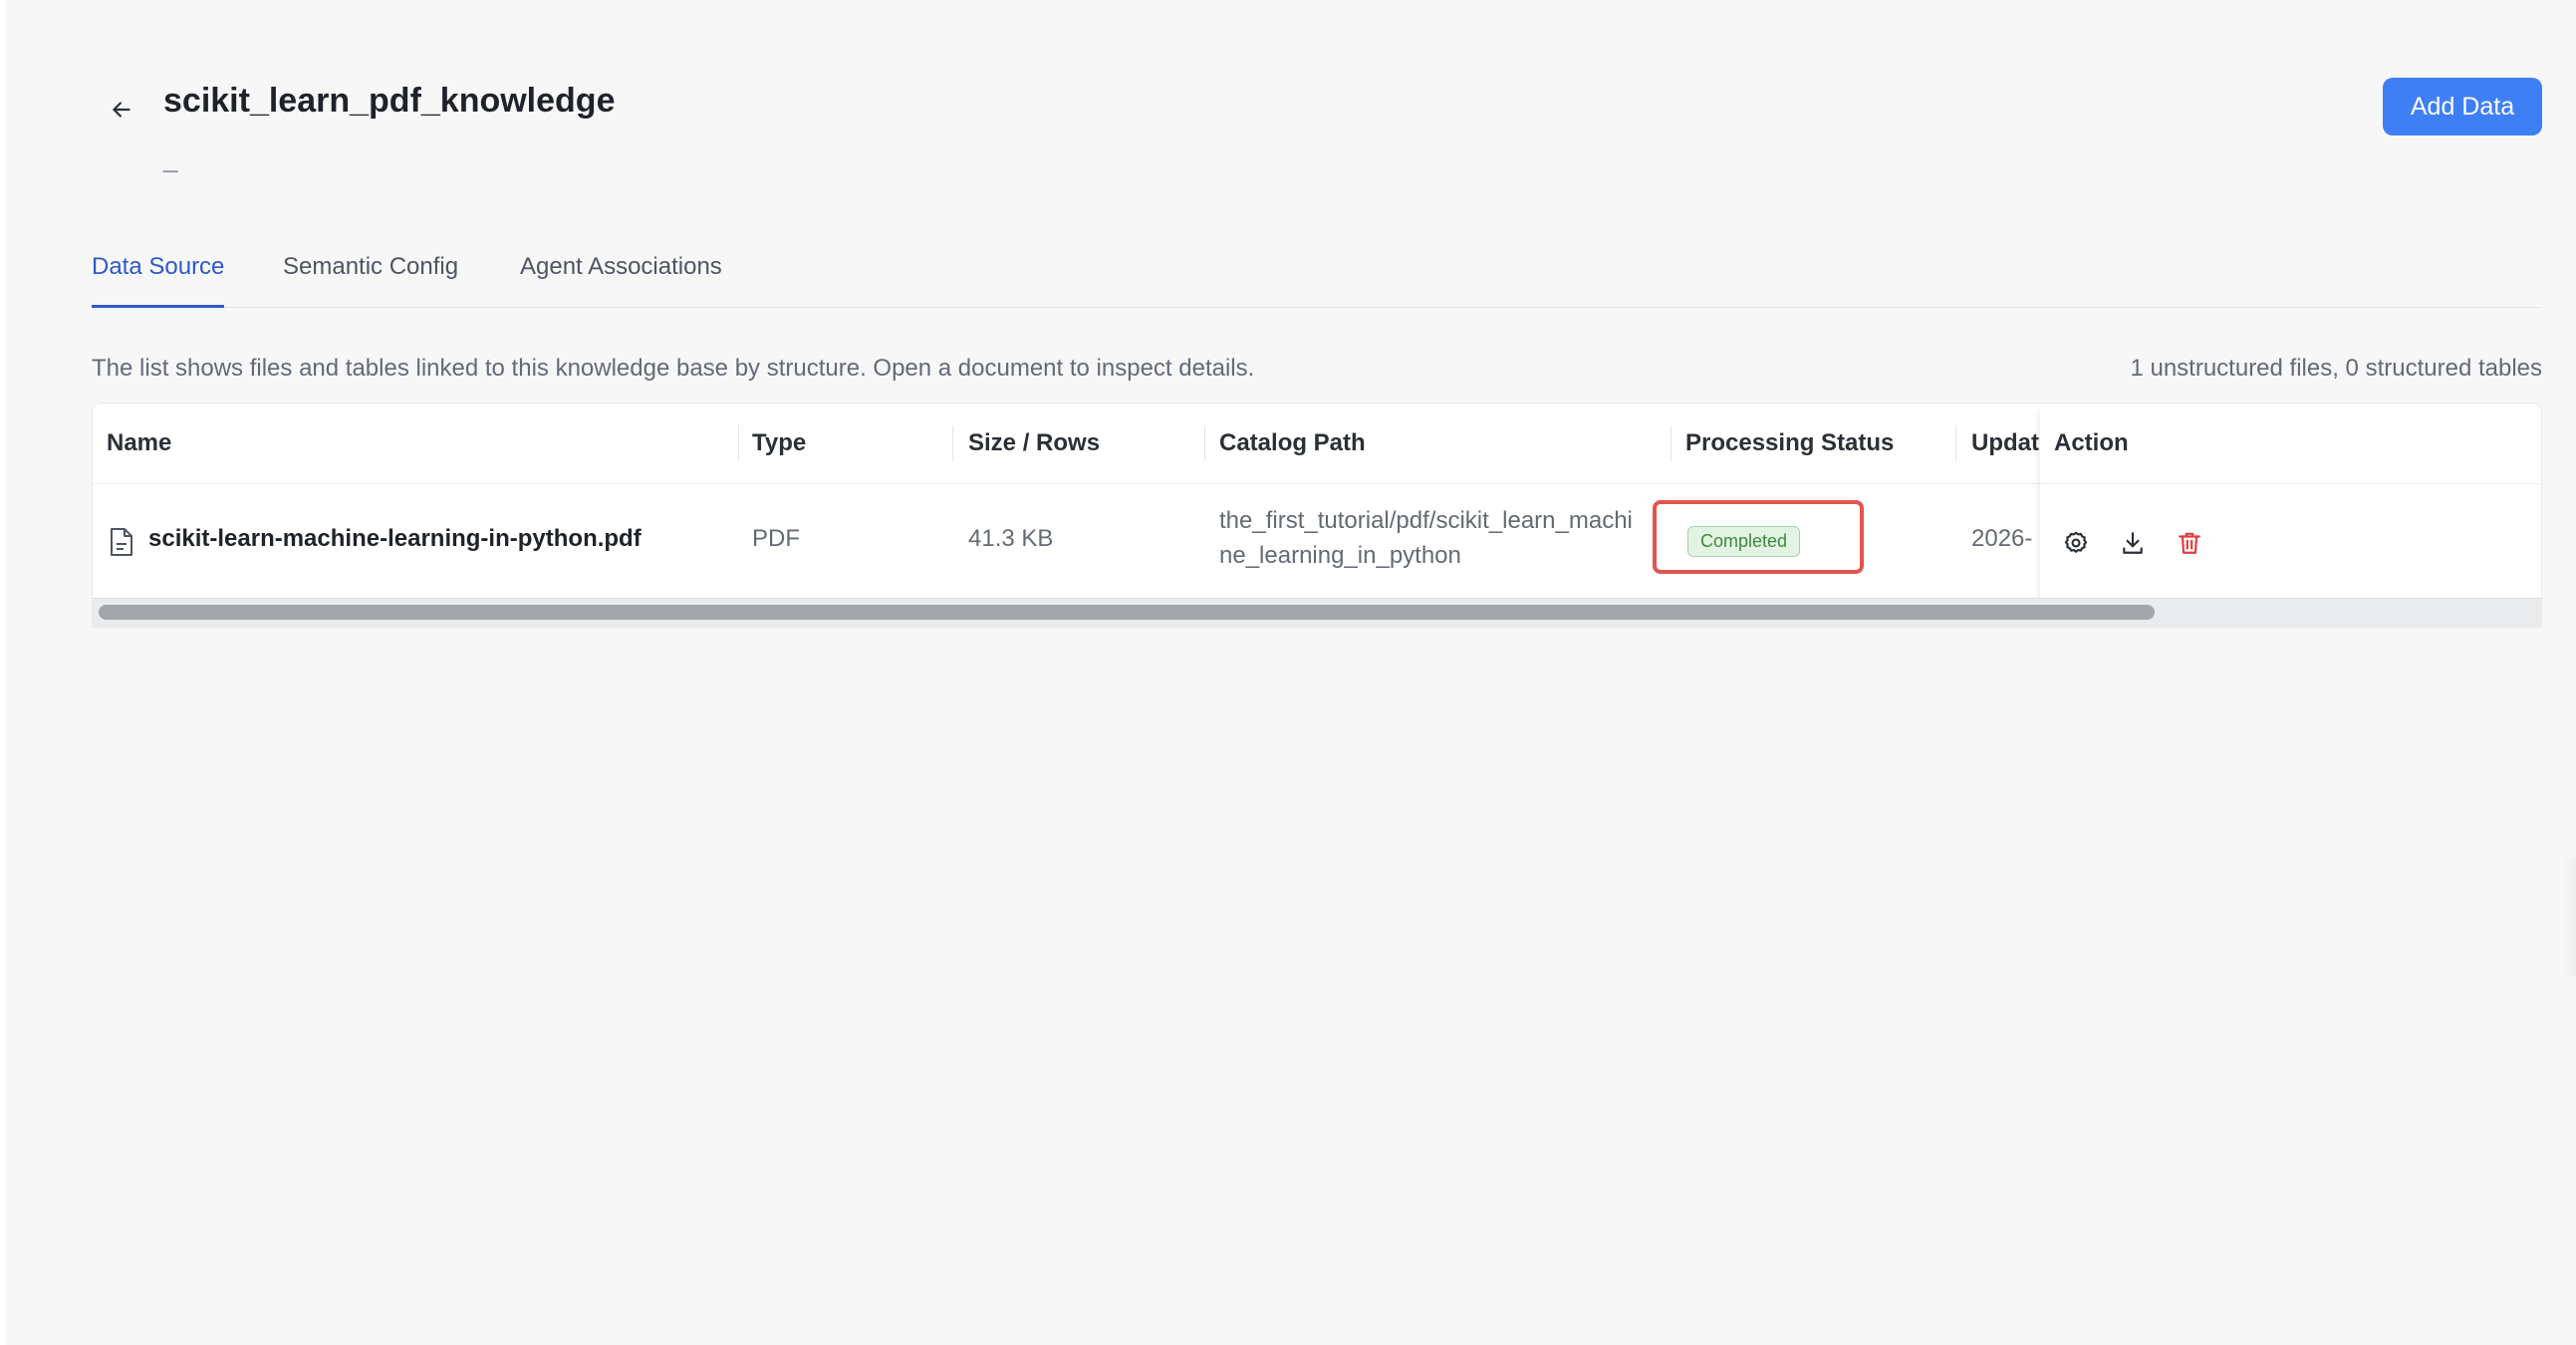  I want to click on download-button, so click(2133, 543).